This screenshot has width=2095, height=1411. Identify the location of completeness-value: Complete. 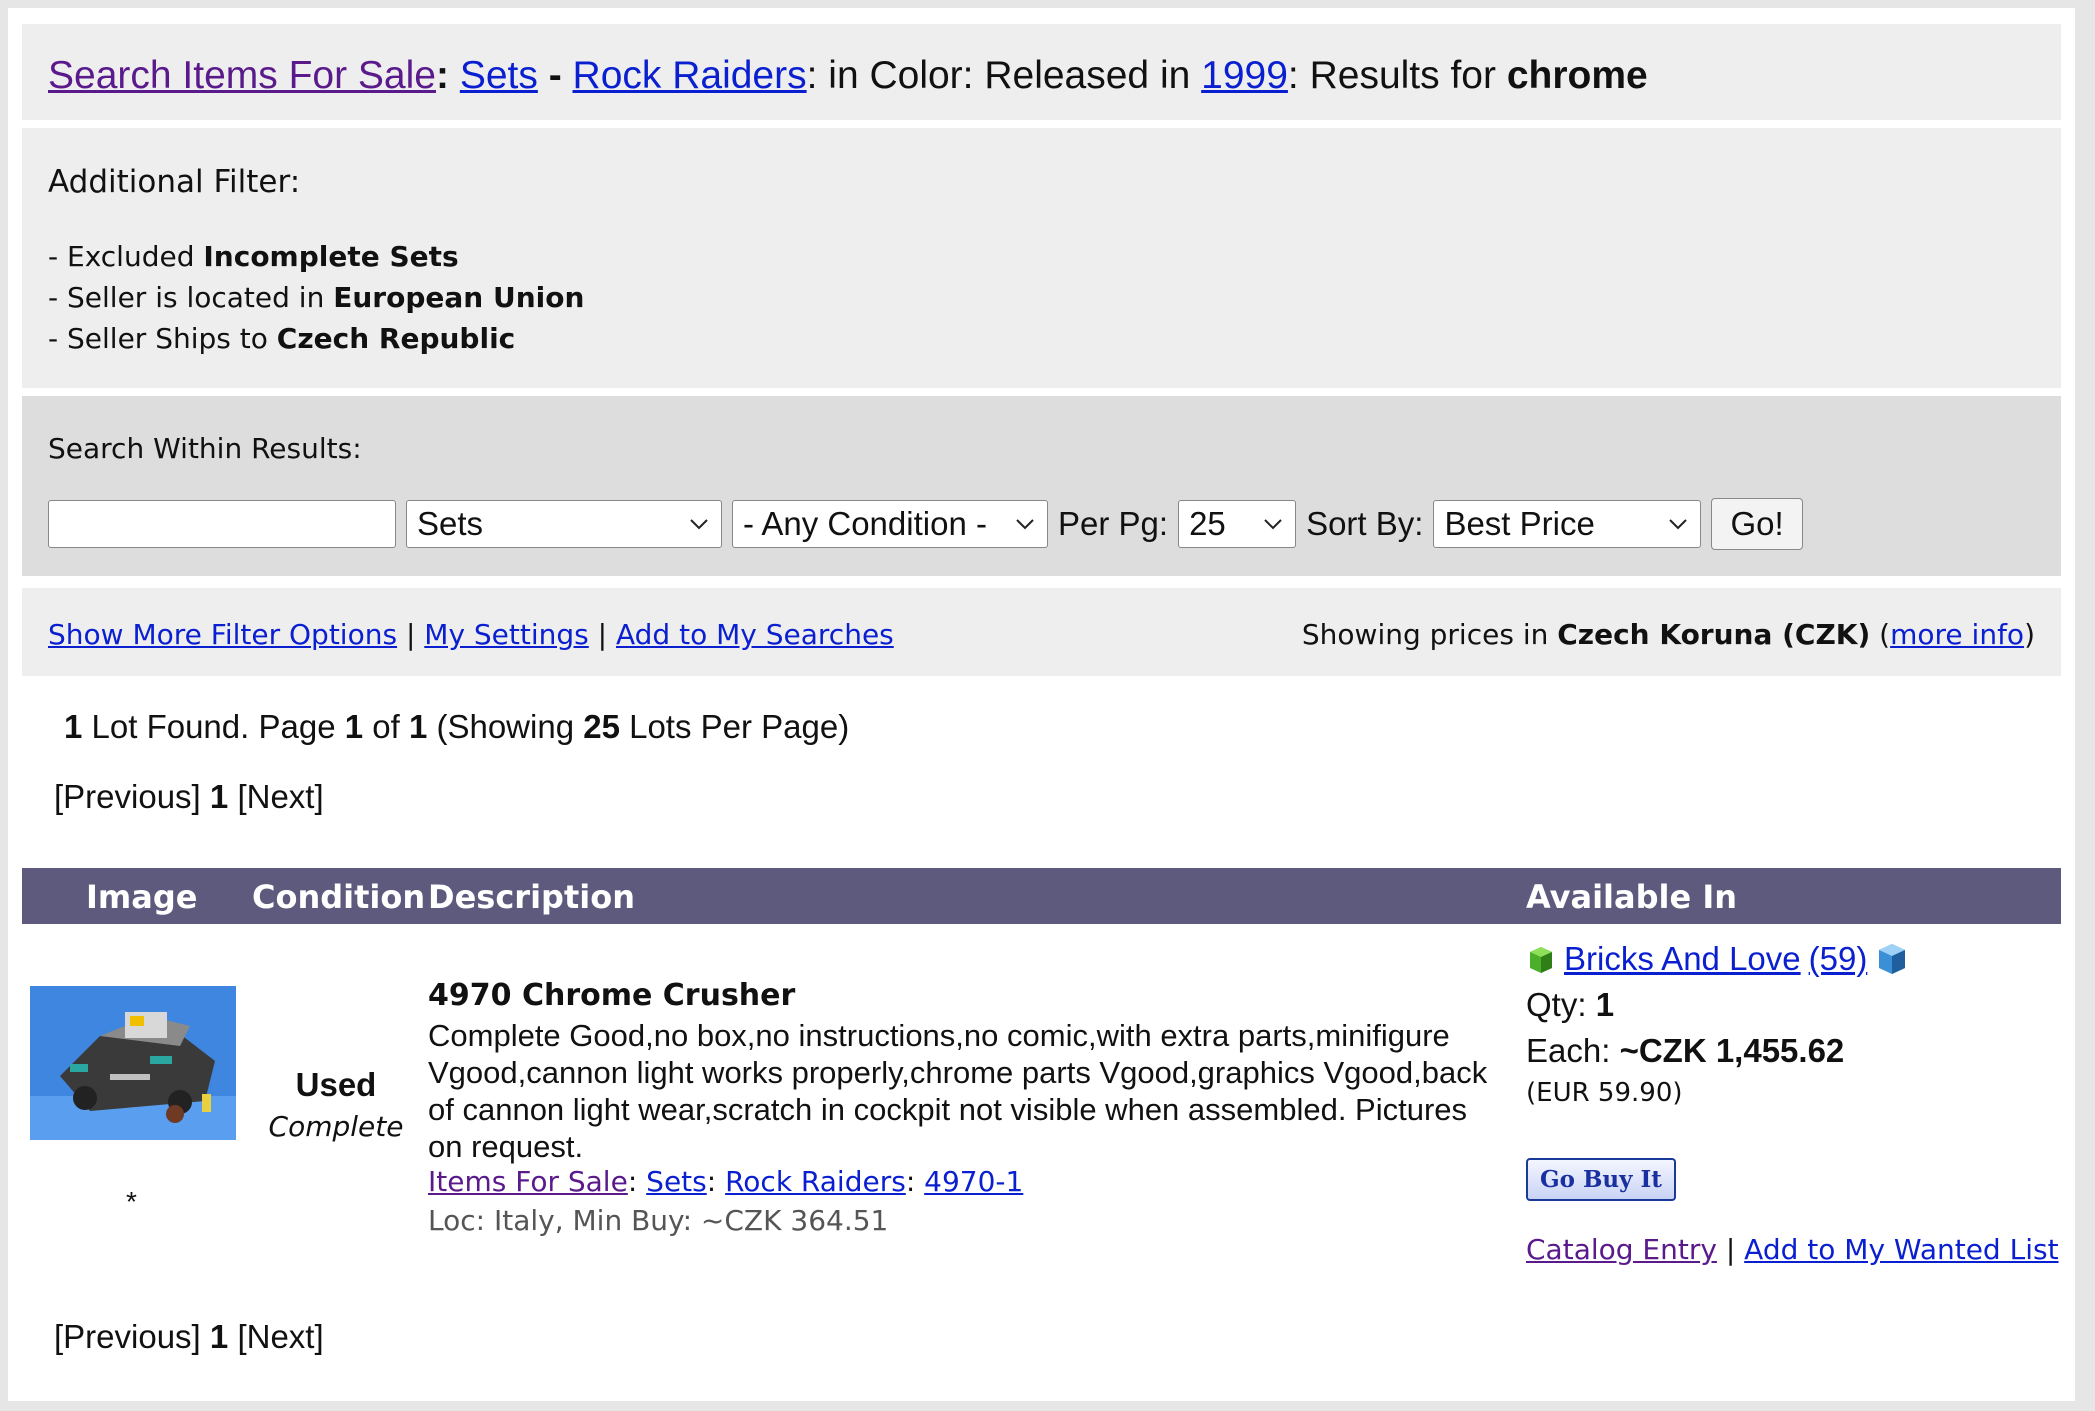
(336, 1126).